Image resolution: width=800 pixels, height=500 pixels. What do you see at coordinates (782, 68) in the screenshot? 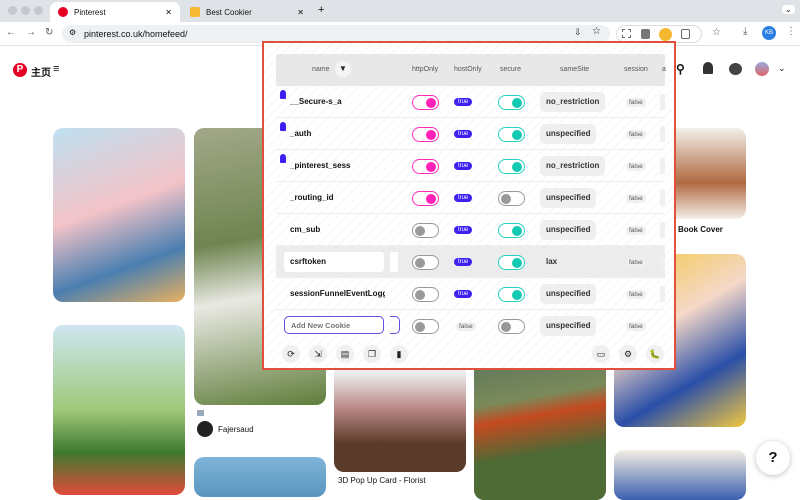
I see `account-chevron-down-icon: ⌄` at bounding box center [782, 68].